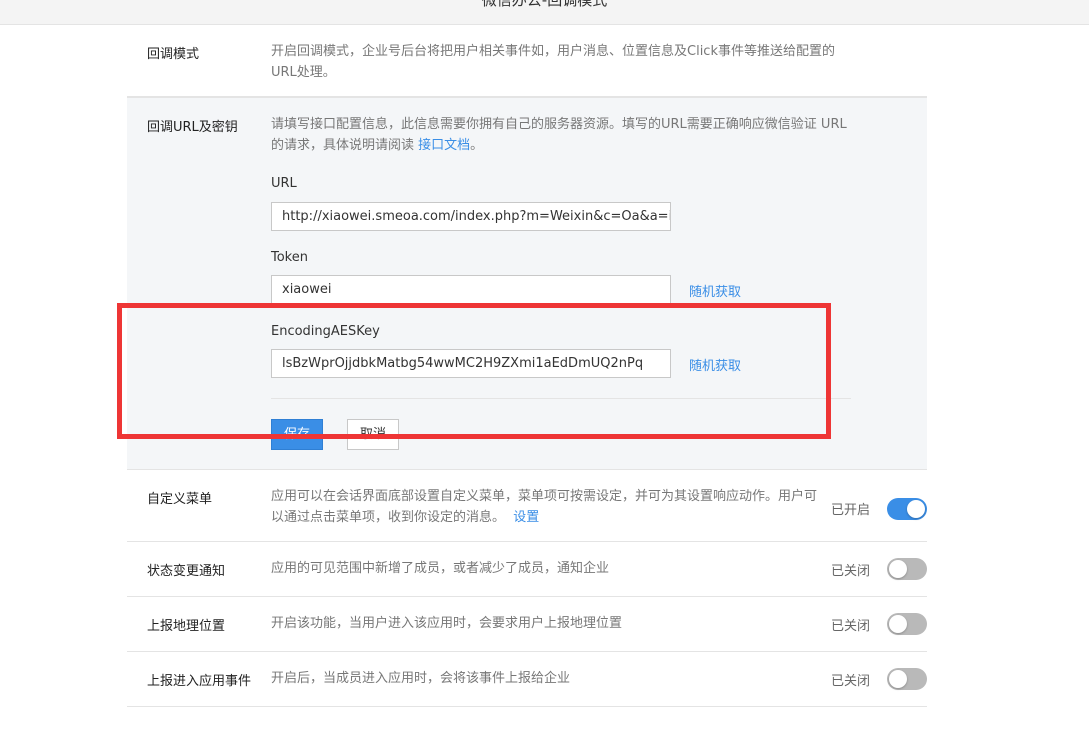  What do you see at coordinates (851, 571) in the screenshot?
I see `status-change-status: 已关闭` at bounding box center [851, 571].